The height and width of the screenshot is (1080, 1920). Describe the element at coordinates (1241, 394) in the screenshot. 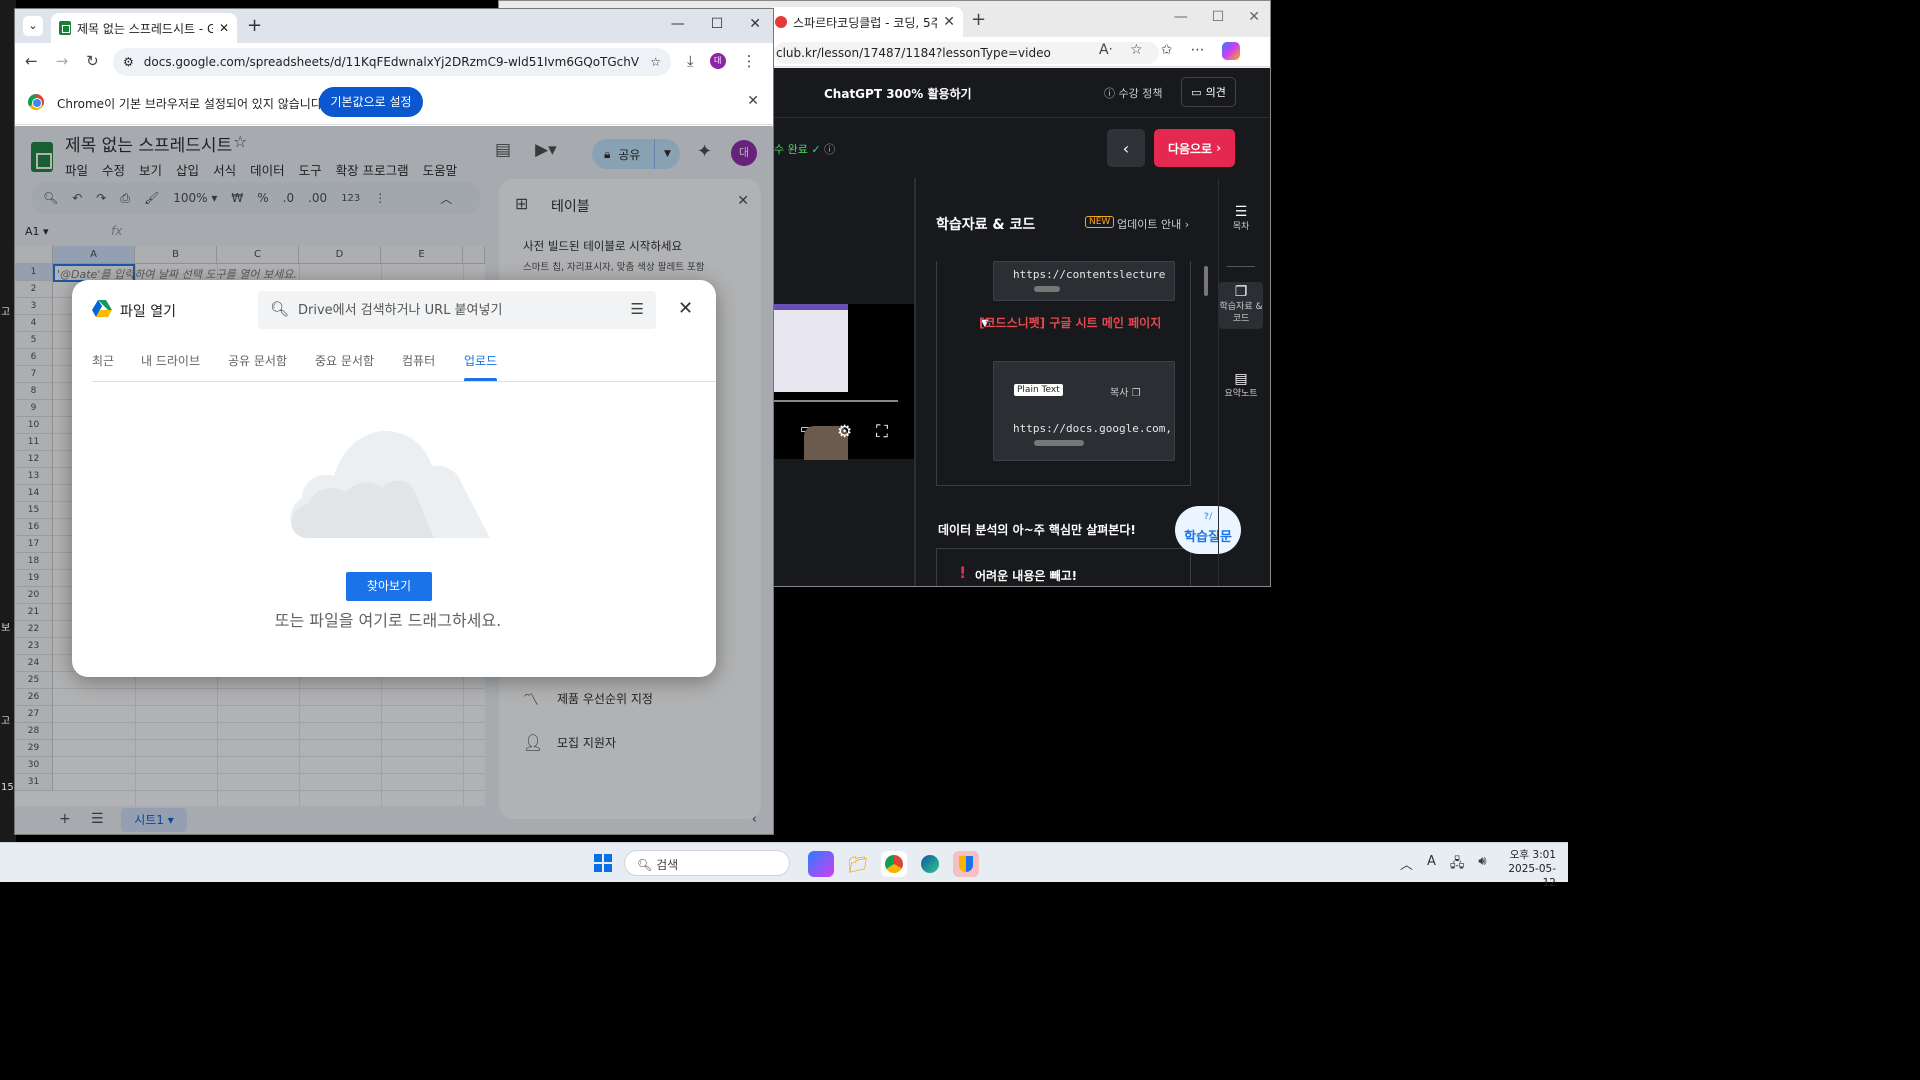

I see `side-nav-label: 요약노트` at that location.